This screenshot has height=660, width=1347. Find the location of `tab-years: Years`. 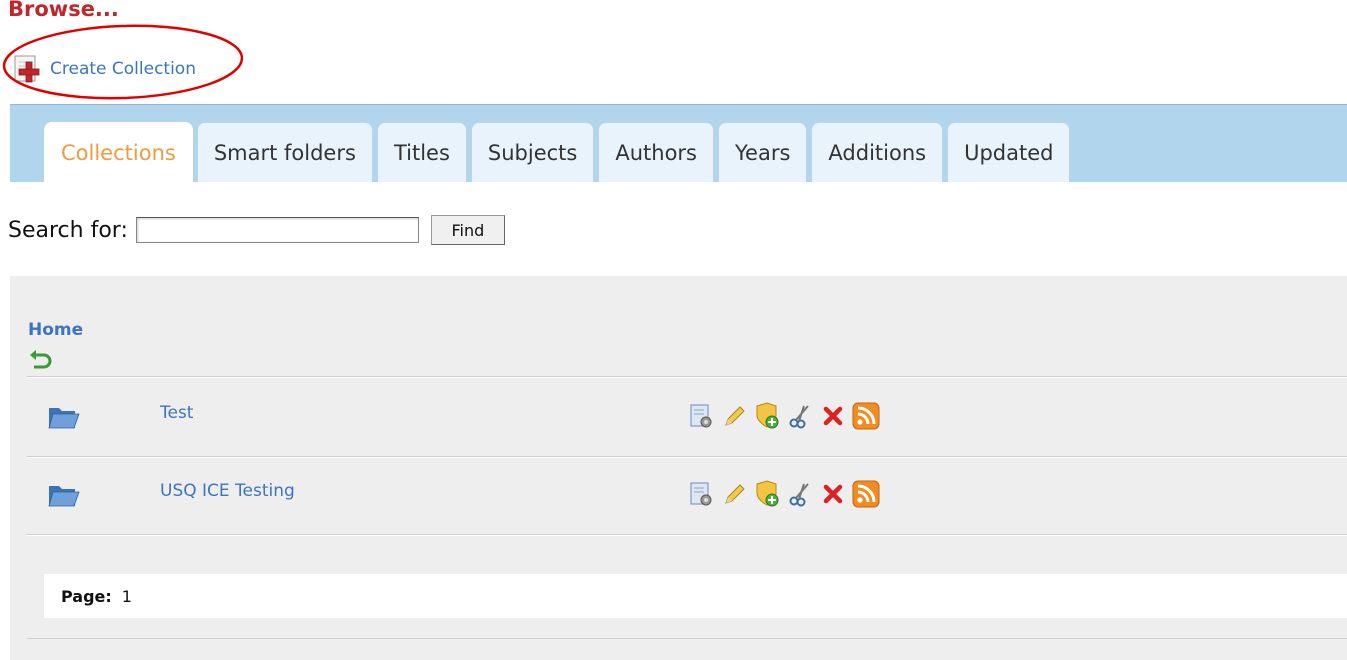

tab-years: Years is located at coordinates (763, 152).